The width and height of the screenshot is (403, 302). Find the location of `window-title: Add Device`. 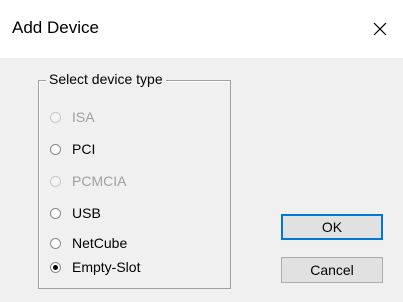

window-title: Add Device is located at coordinates (55, 27).